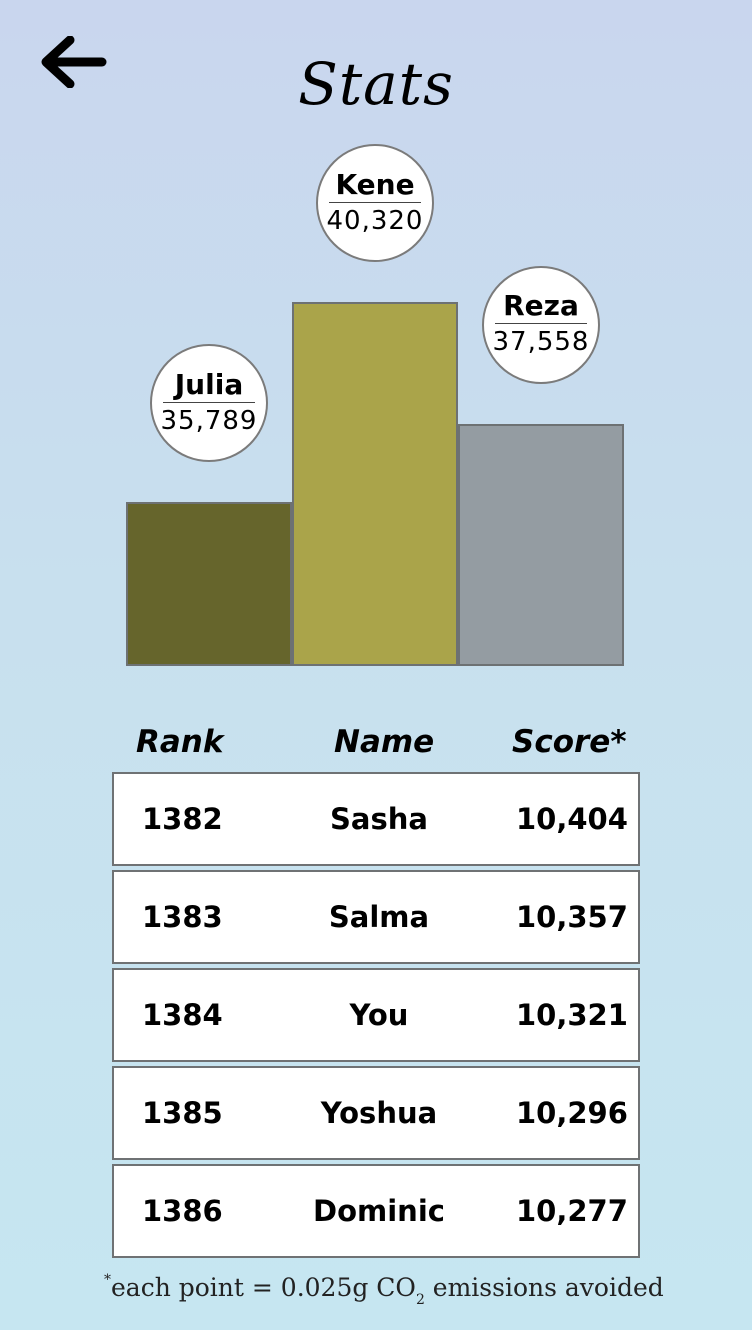 The width and height of the screenshot is (752, 1330). I want to click on podium-bar-reza, so click(541, 544).